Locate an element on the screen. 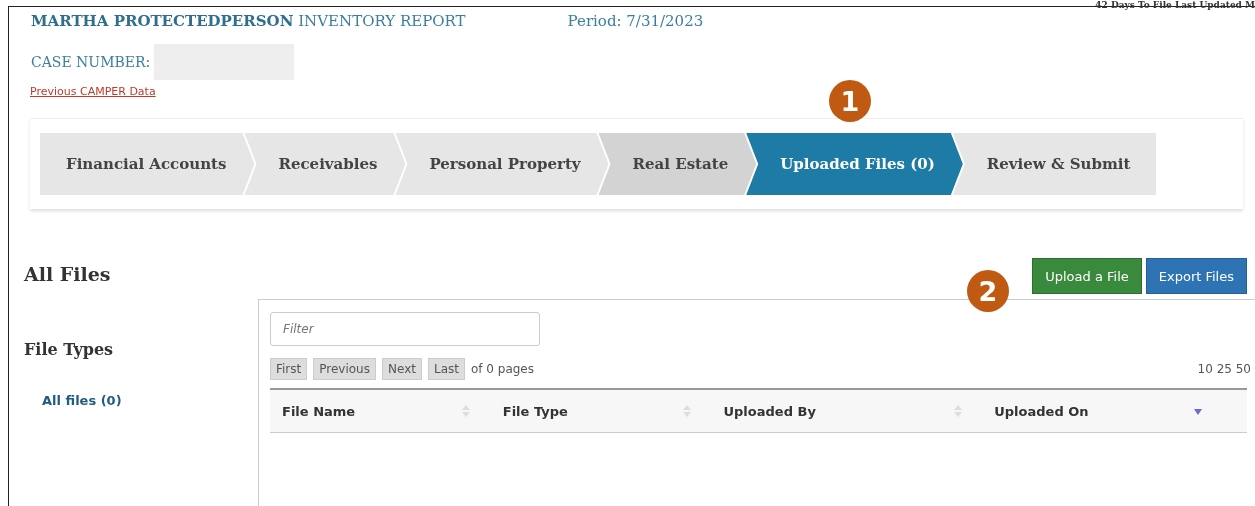  report-title: INVENTORY REPORT is located at coordinates (382, 21).